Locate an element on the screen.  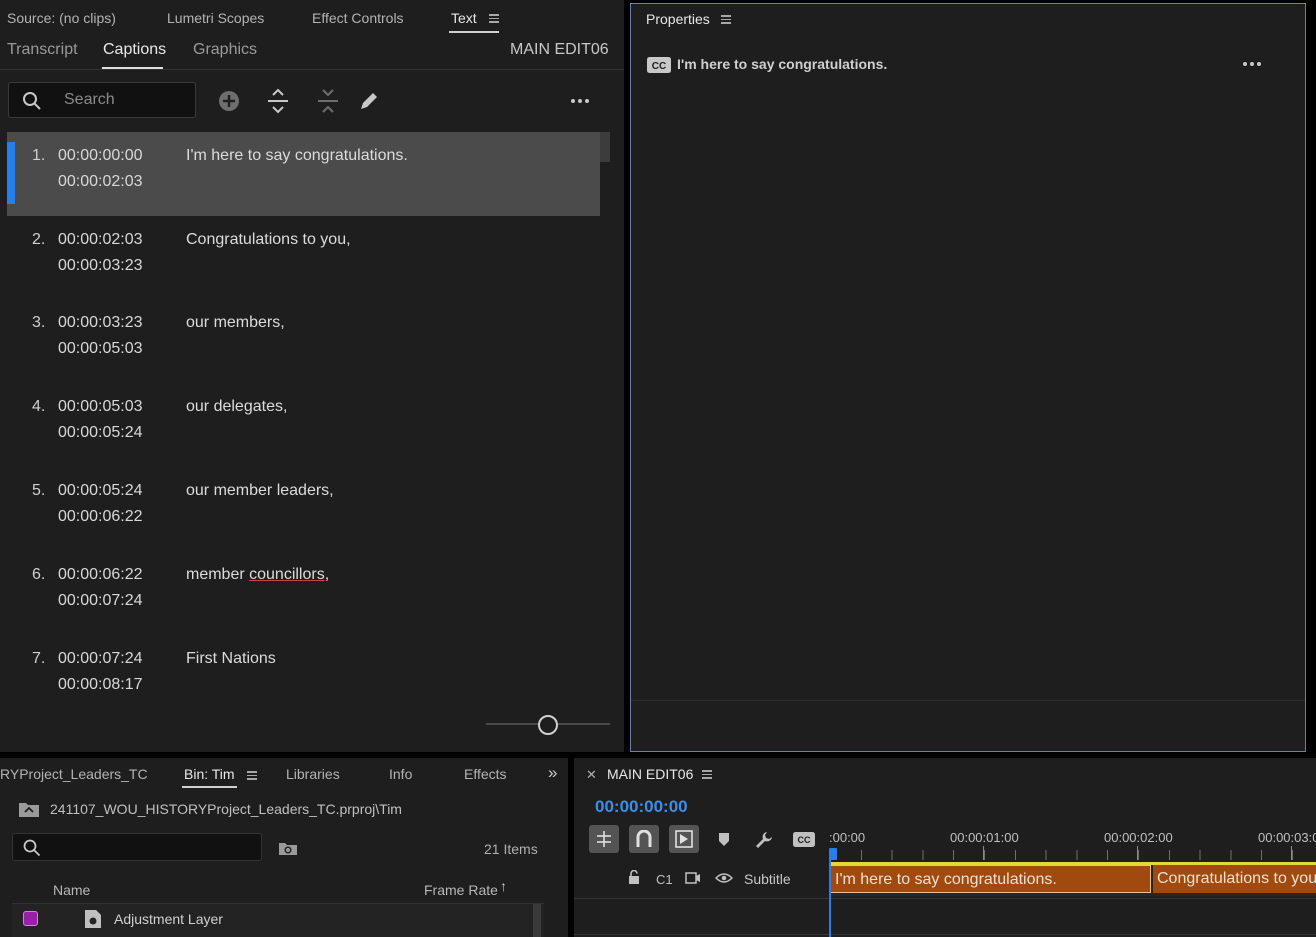
add-marker-icon is located at coordinates (724, 840).